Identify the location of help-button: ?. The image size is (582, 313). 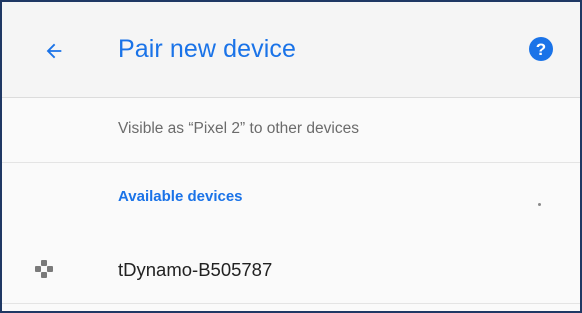
(541, 49).